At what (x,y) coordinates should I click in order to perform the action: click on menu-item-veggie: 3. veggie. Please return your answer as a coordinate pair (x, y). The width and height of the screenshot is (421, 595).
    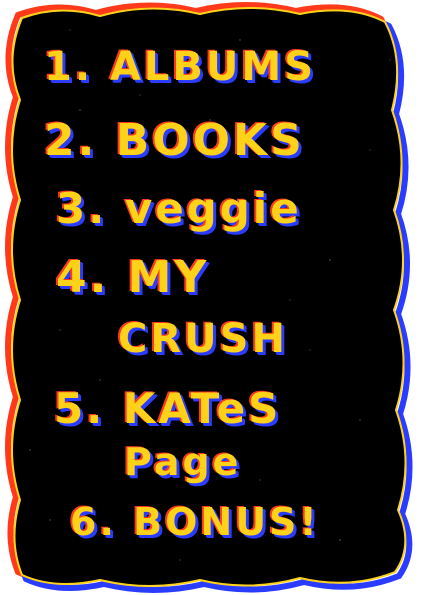
    Looking at the image, I should click on (179, 208).